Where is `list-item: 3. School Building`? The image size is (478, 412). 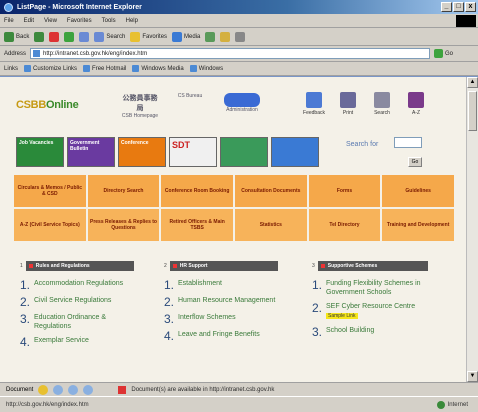
list-item: 3. School Building is located at coordinates (377, 332).